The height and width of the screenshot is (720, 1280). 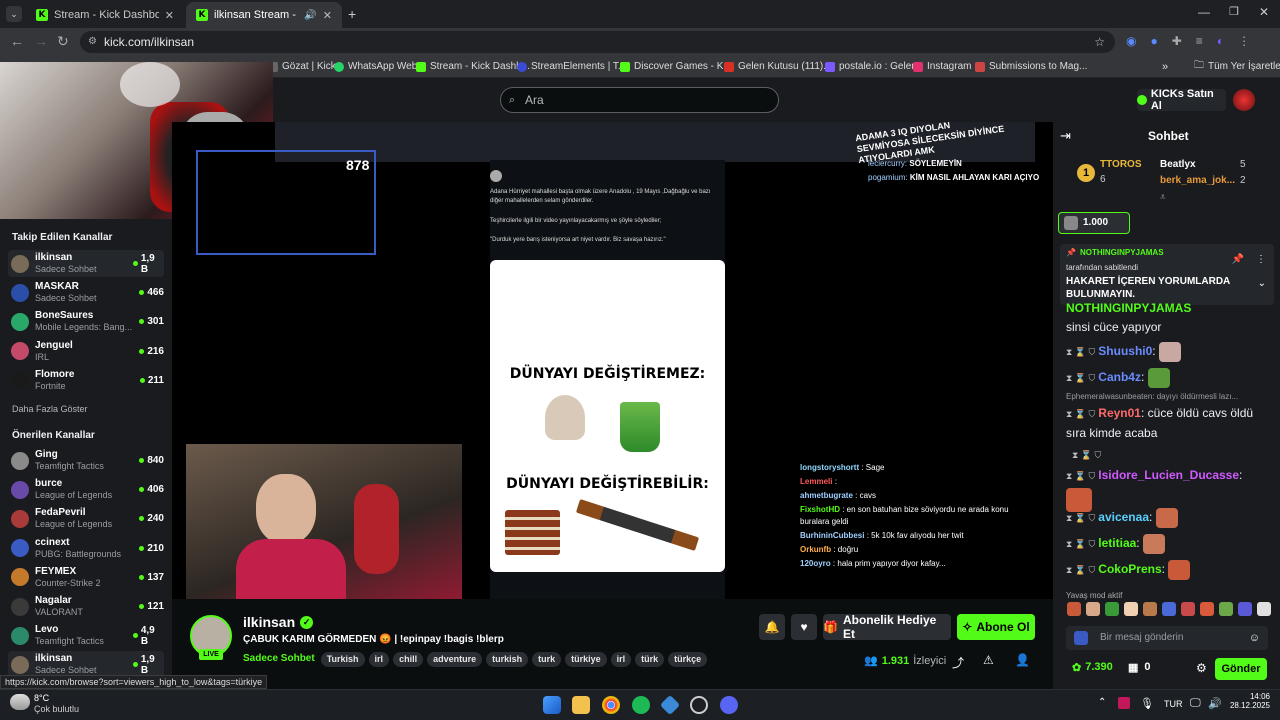 What do you see at coordinates (408, 659) in the screenshot?
I see `tag-2: chill` at bounding box center [408, 659].